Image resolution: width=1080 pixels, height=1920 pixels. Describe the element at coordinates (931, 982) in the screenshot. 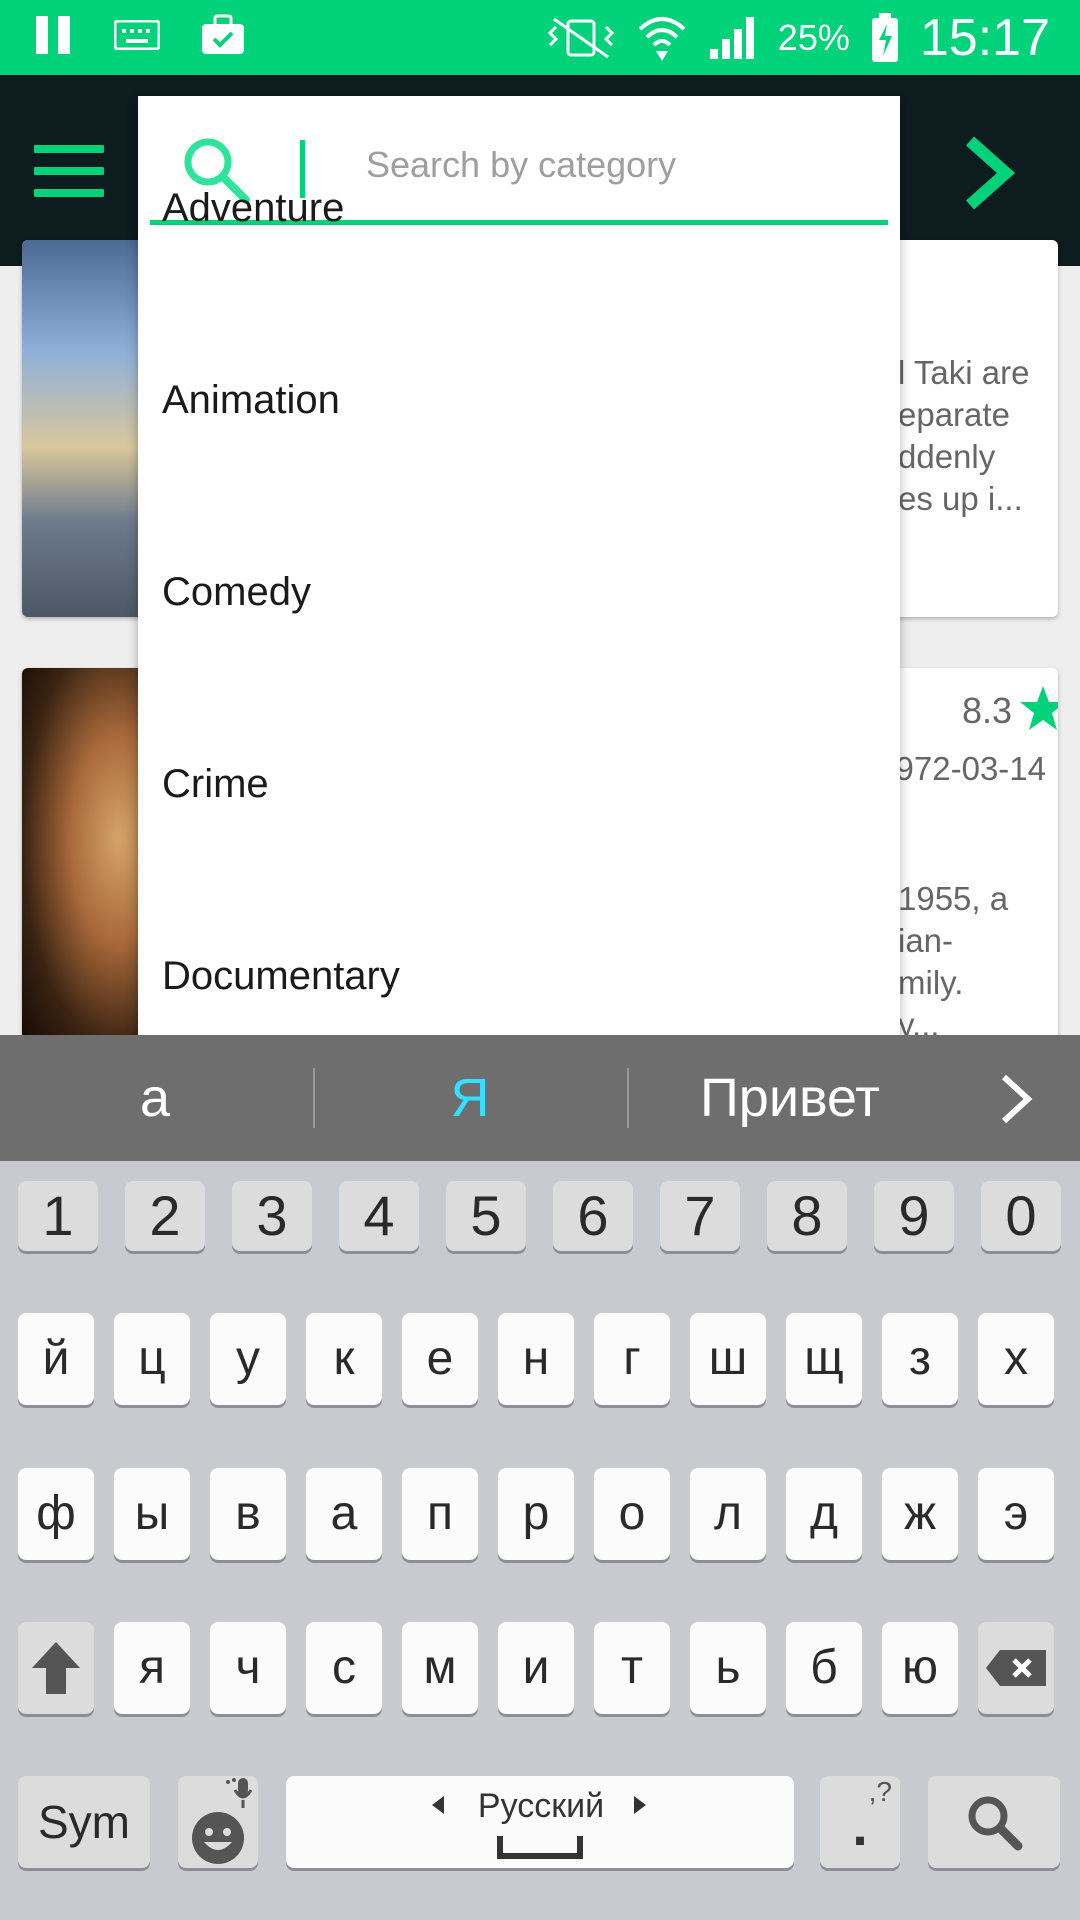

I see `movie-overview-line: mily.` at that location.